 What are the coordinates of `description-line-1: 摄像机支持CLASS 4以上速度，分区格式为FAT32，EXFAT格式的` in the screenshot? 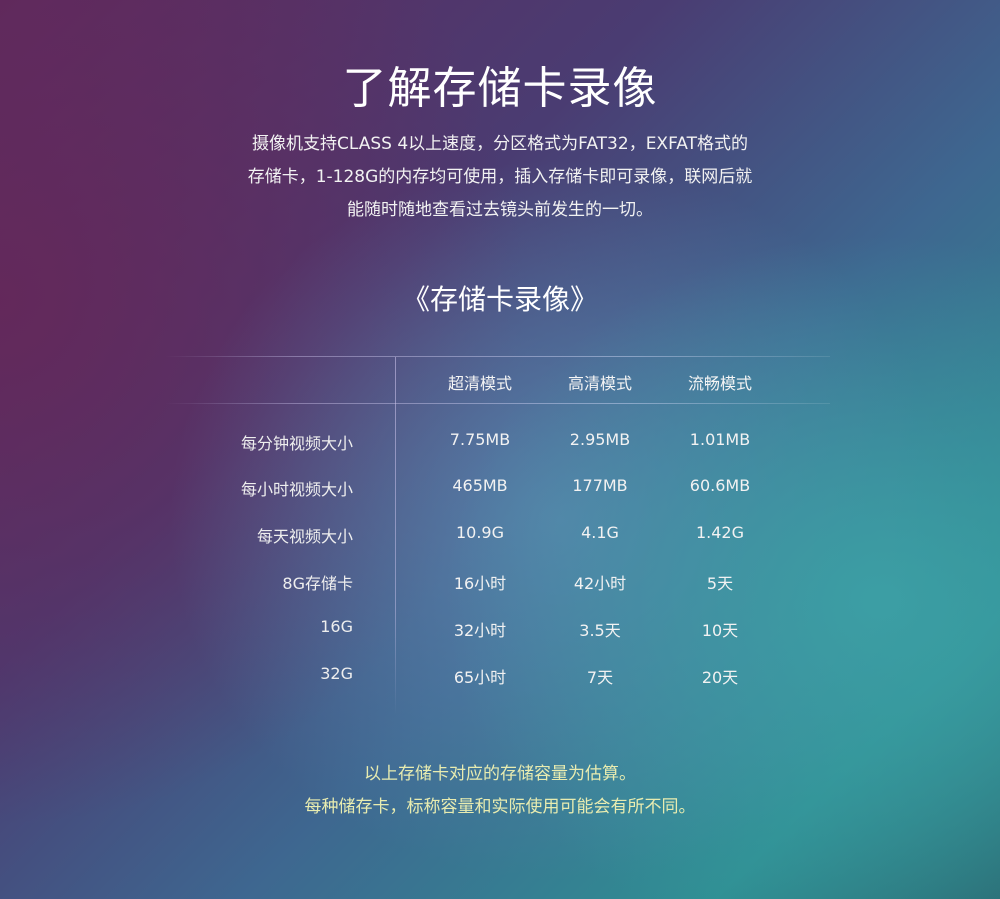 It's located at (499, 144).